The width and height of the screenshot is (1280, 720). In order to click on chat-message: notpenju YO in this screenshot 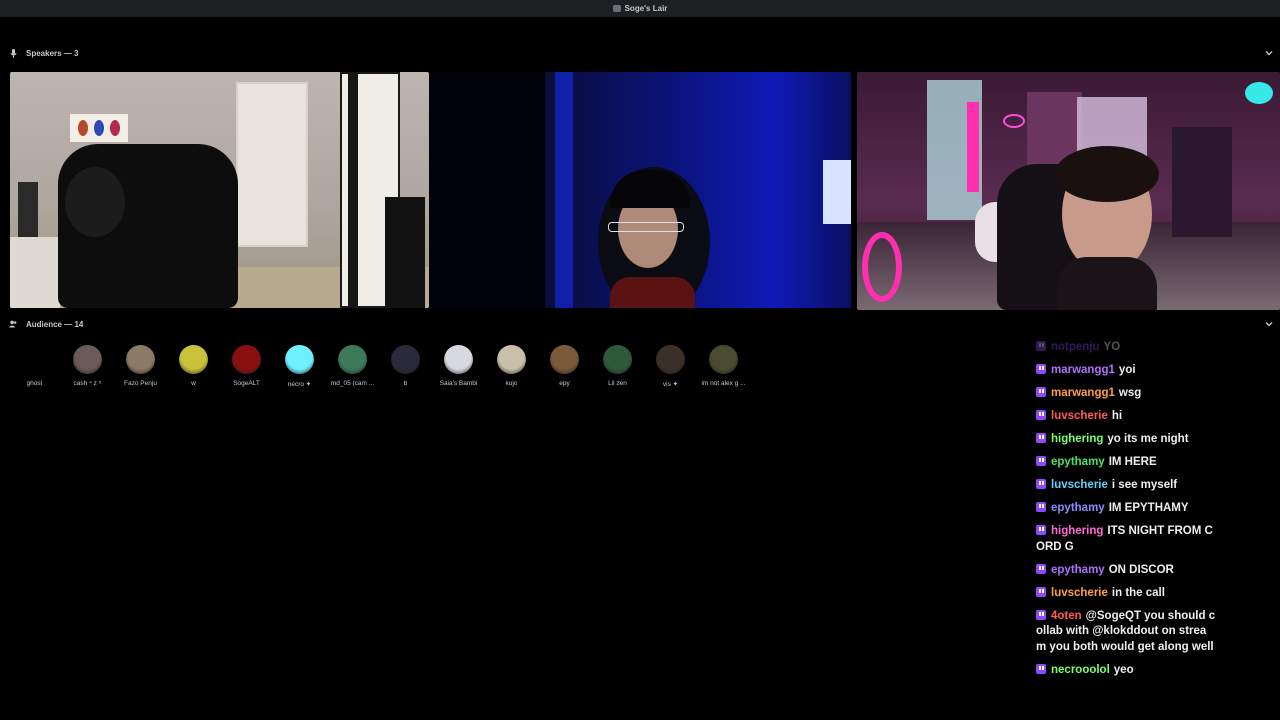, I will do `click(1126, 348)`.